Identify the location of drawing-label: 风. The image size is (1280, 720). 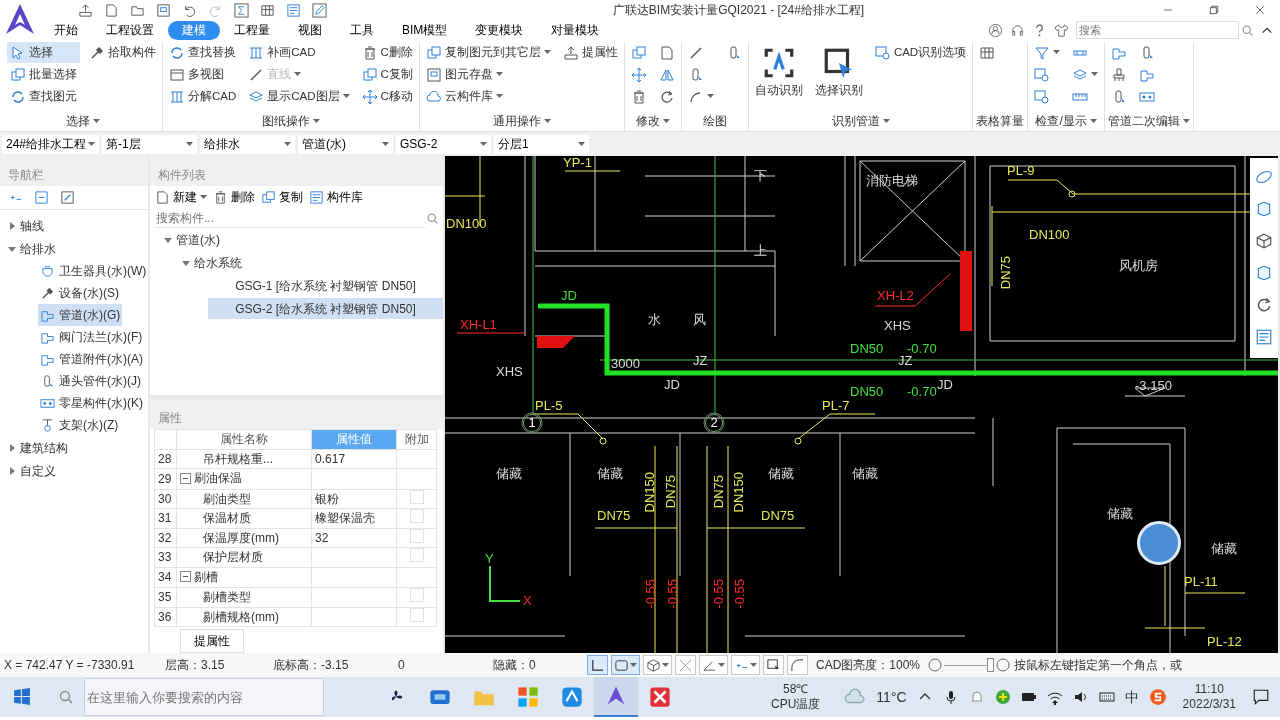
(699, 320).